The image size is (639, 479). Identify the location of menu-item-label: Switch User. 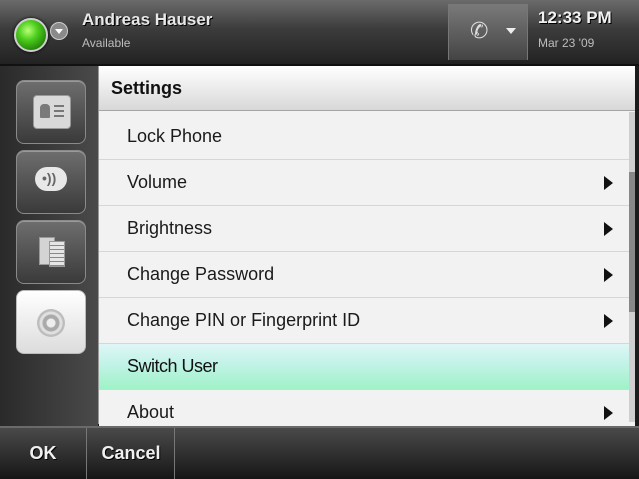
(172, 366).